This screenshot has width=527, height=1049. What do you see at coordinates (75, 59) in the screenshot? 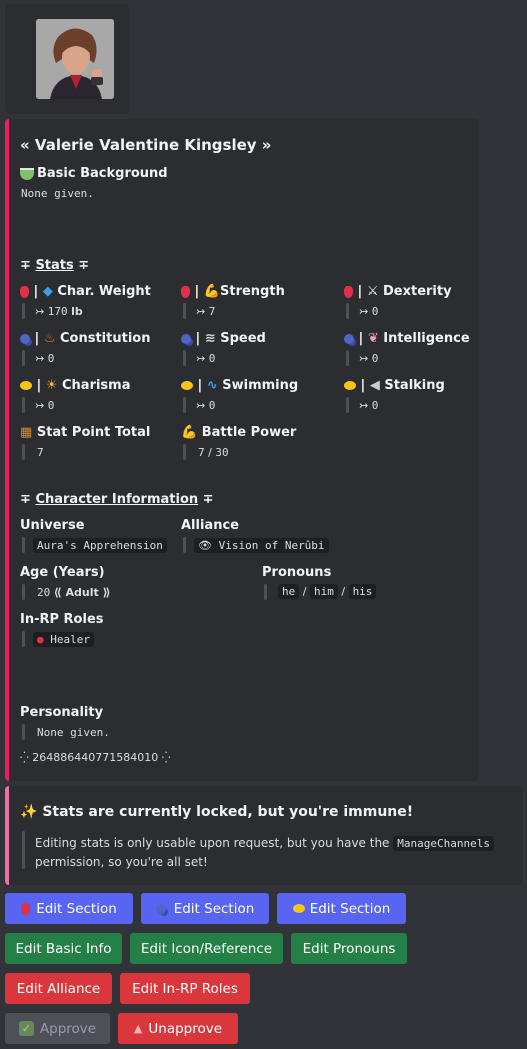
I see `avatar` at bounding box center [75, 59].